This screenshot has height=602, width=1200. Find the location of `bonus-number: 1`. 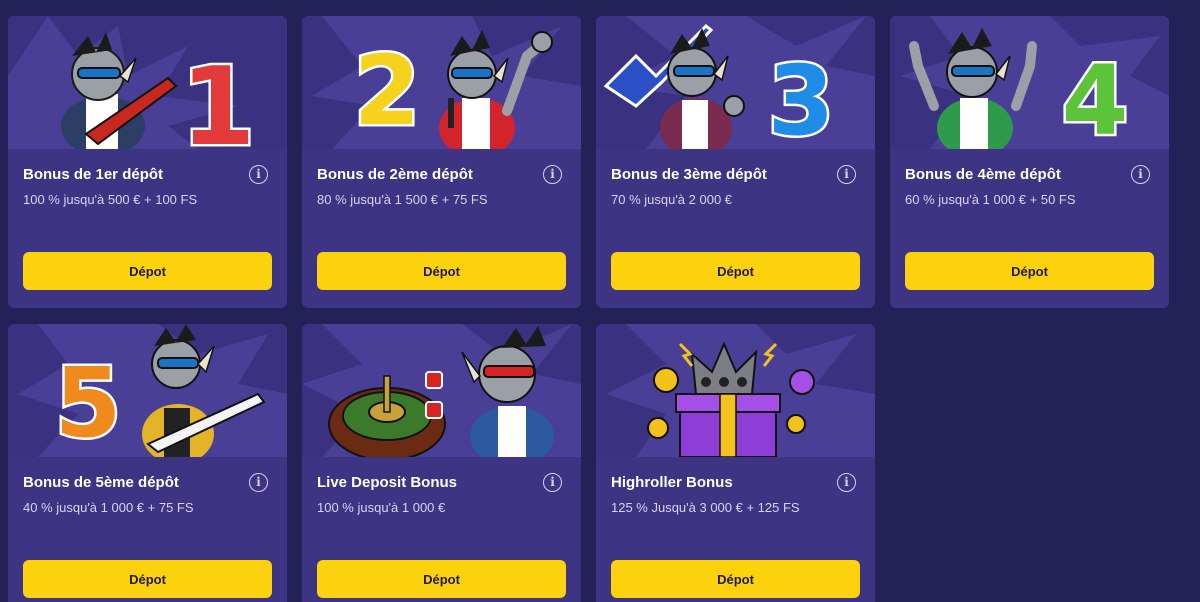

bonus-number: 1 is located at coordinates (218, 96).